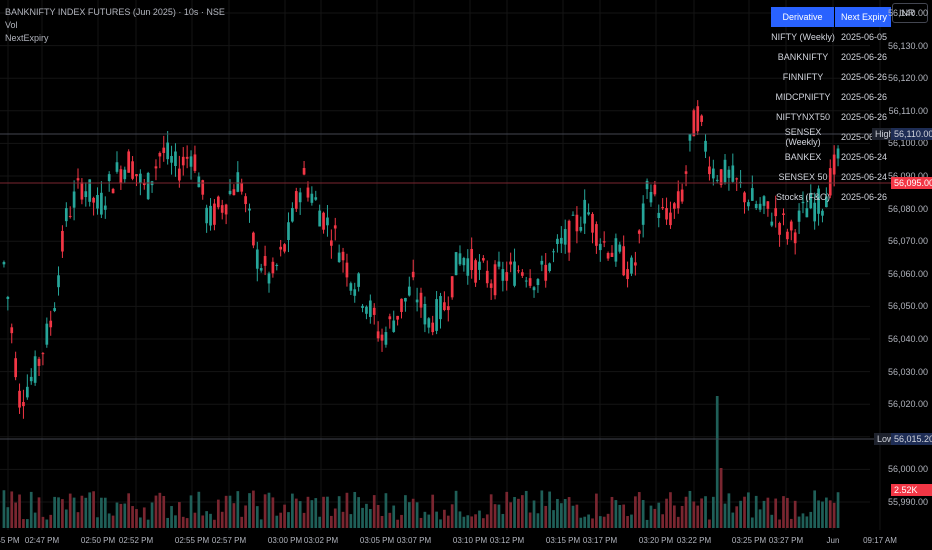  Describe the element at coordinates (911, 439) in the screenshot. I see `low-value-tag: 56,015.20` at that location.